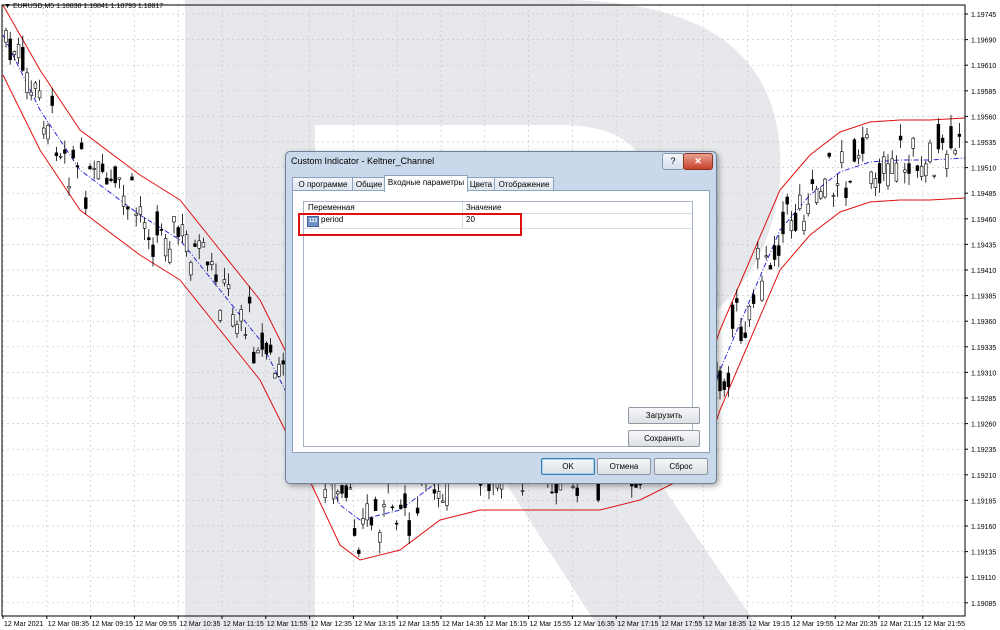 The height and width of the screenshot is (630, 1000). I want to click on time-label: 12 Mar 18:35, so click(725, 624).